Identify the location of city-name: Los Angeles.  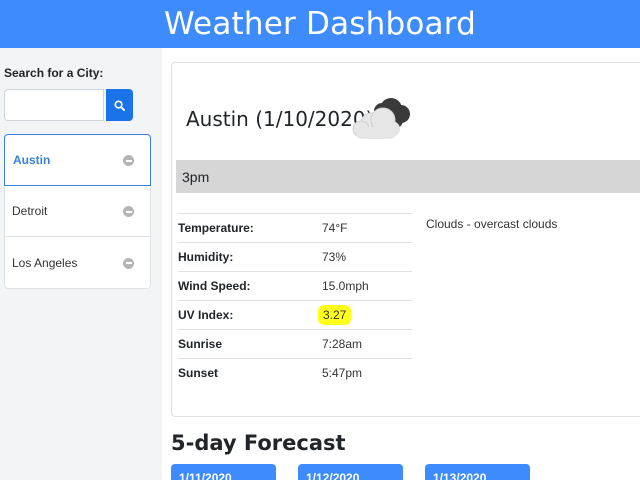
(45, 262).